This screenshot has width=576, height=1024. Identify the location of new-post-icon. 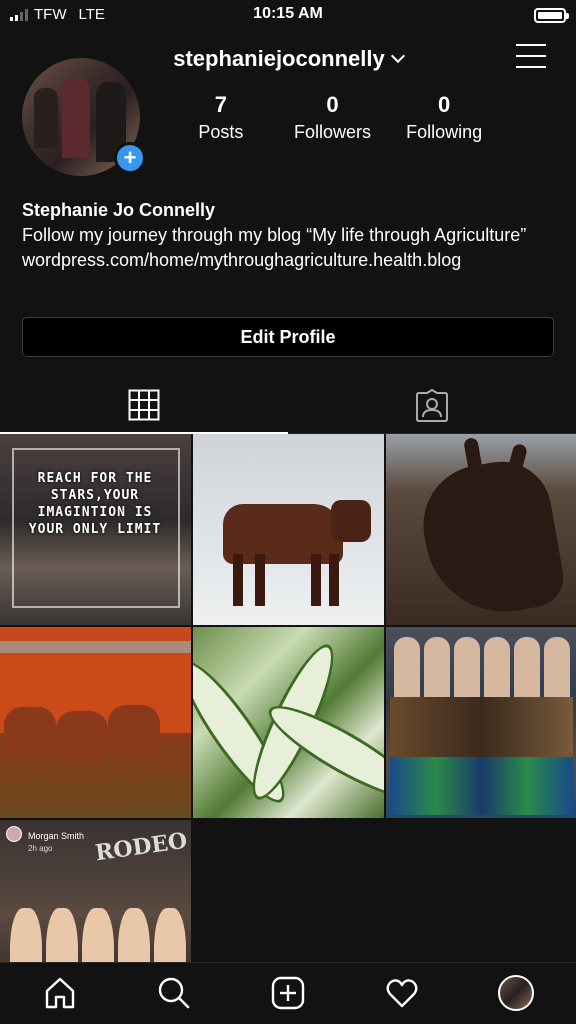
(288, 993).